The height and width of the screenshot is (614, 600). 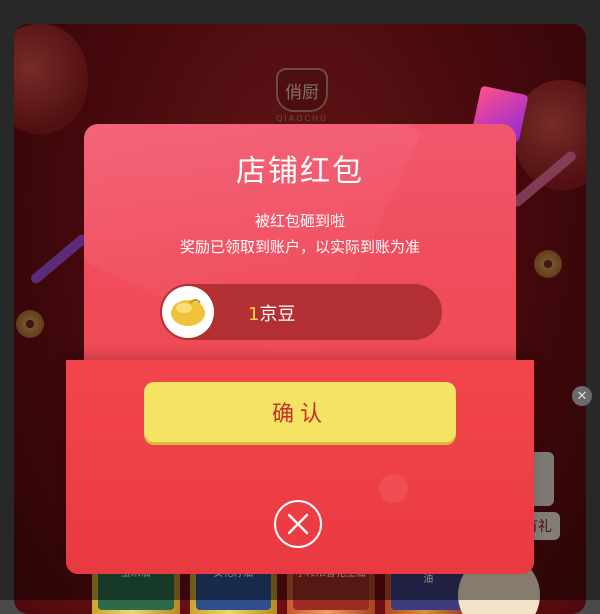 I want to click on reward-unit: 京豆, so click(x=277, y=314).